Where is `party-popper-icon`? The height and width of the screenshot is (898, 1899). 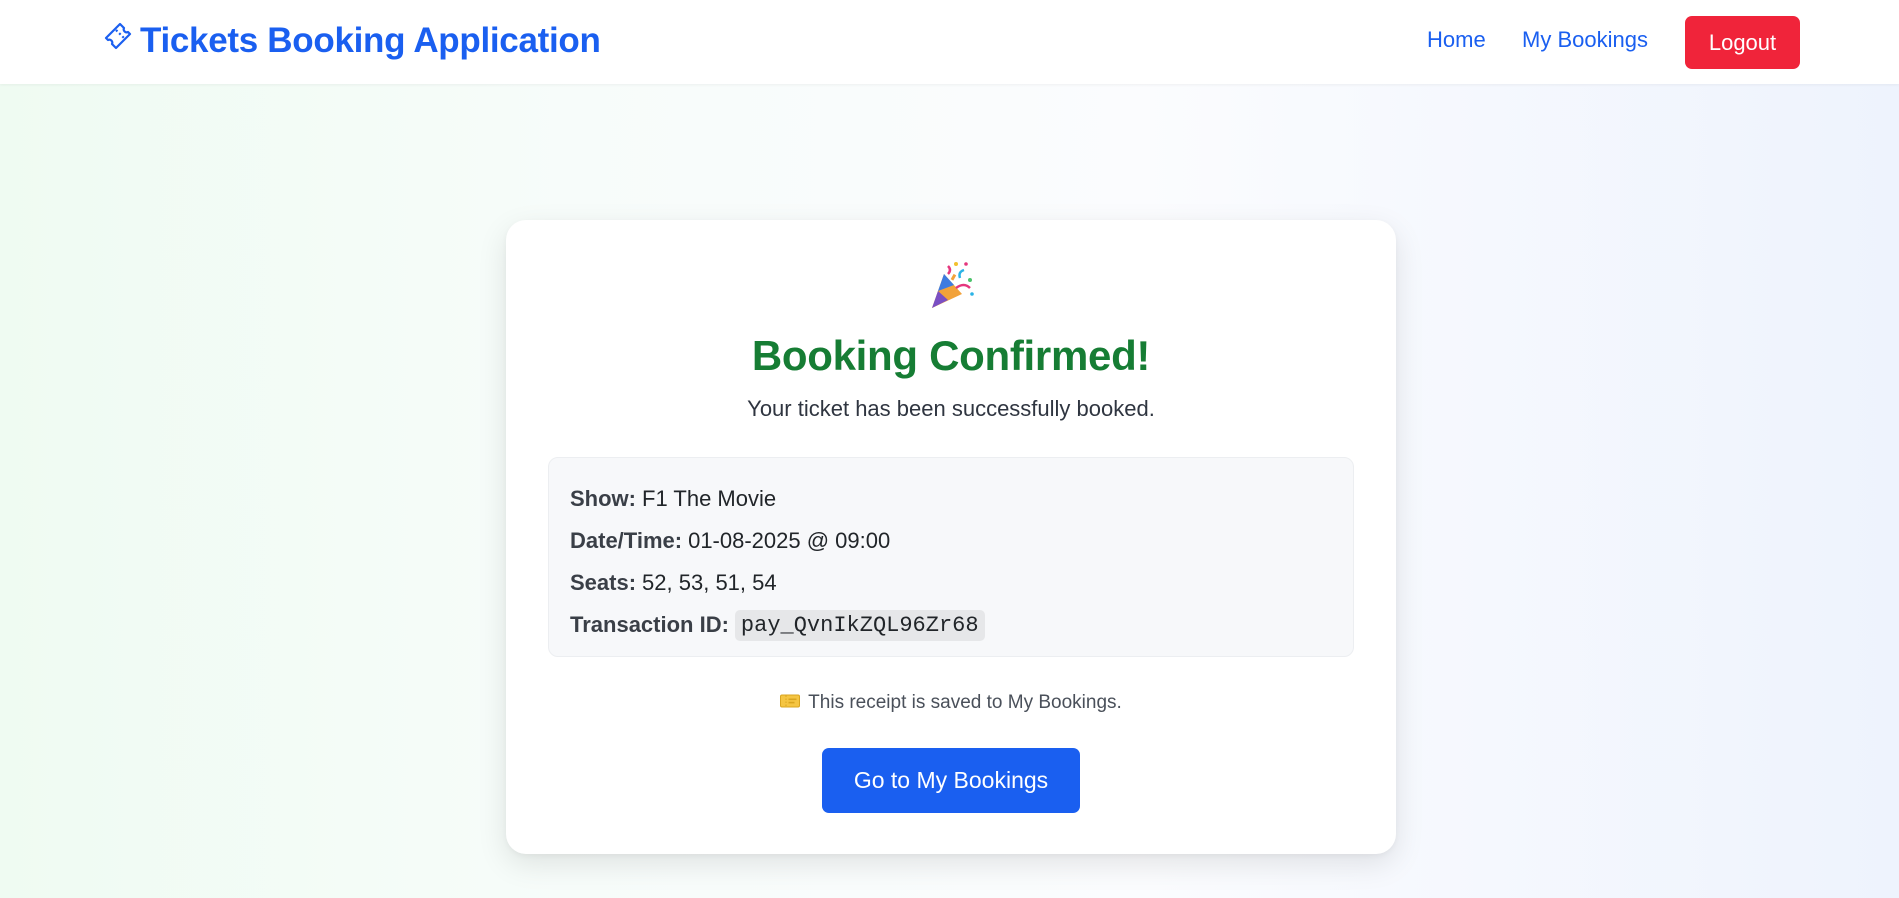
party-popper-icon is located at coordinates (951, 289).